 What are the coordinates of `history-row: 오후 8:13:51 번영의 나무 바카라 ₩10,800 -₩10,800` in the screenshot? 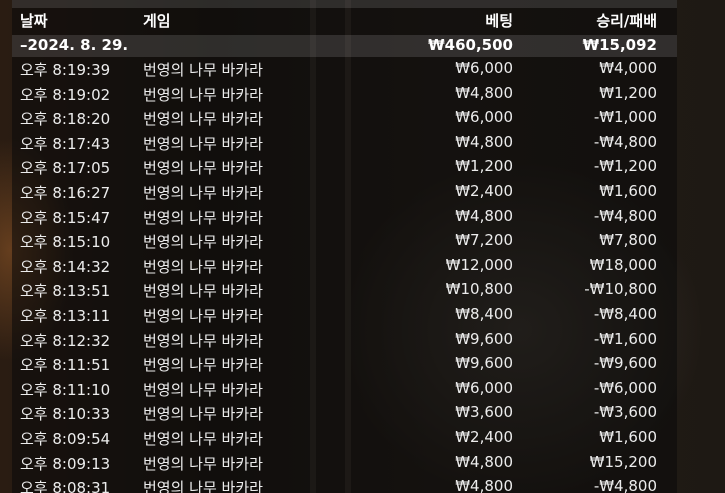 It's located at (344, 291).